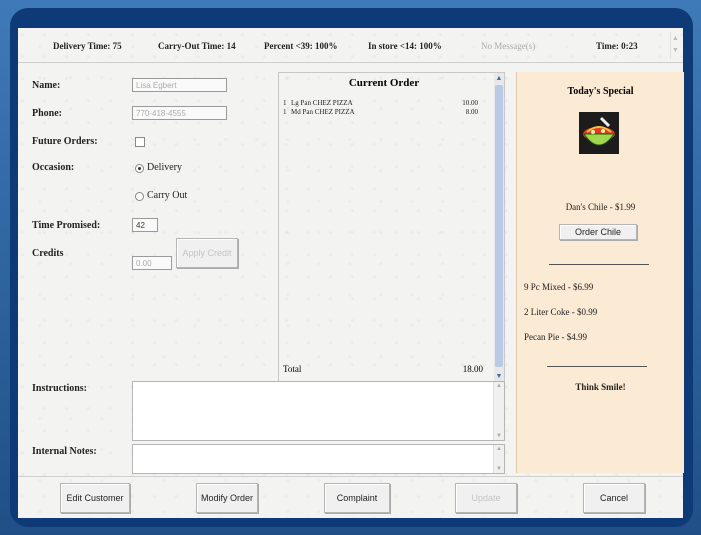 The width and height of the screenshot is (701, 535). I want to click on special-item-text: Dan's Chile - $1.99, so click(600, 207).